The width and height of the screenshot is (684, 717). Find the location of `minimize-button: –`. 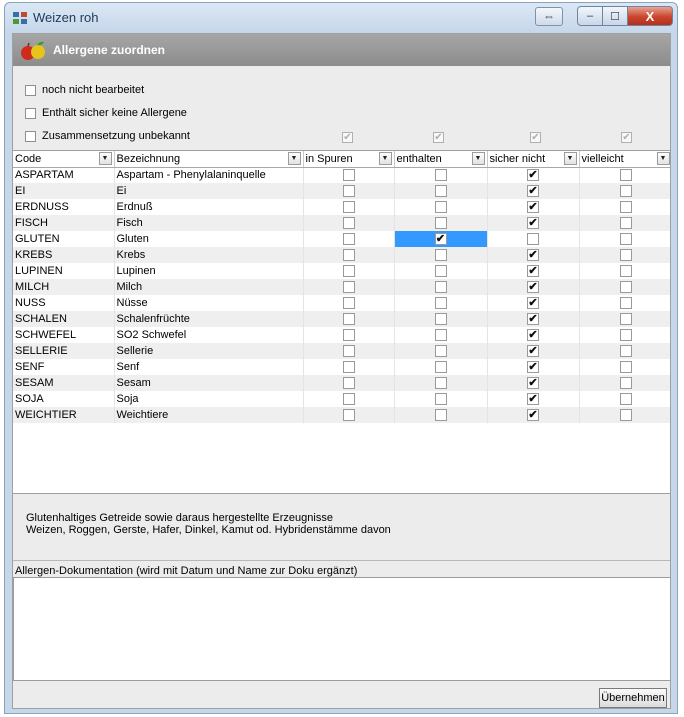

minimize-button: – is located at coordinates (590, 16).